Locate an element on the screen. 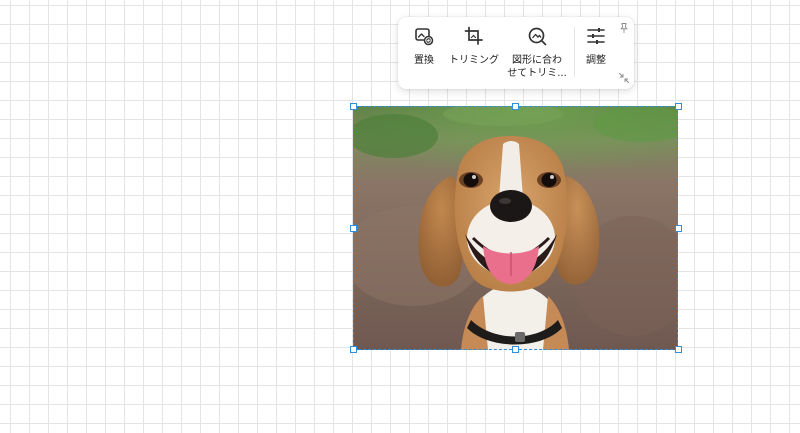  resize-handle-top-left is located at coordinates (353, 106).